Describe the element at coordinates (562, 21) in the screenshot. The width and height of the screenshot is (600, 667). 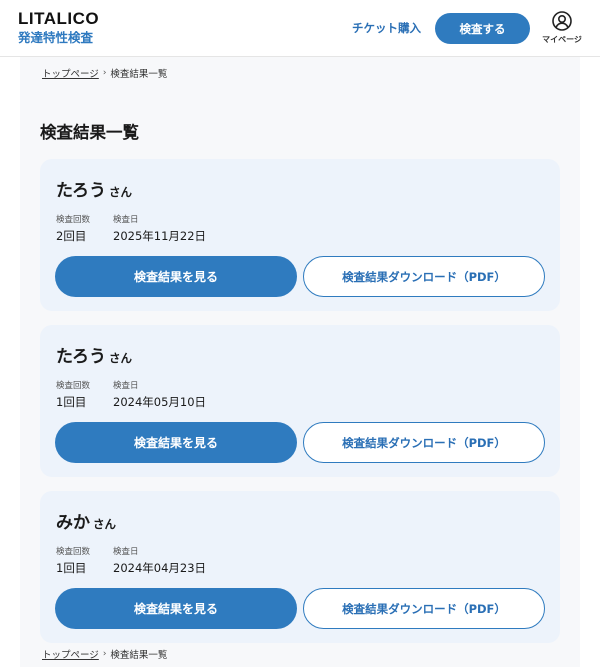
I see `user-circle-icon` at that location.